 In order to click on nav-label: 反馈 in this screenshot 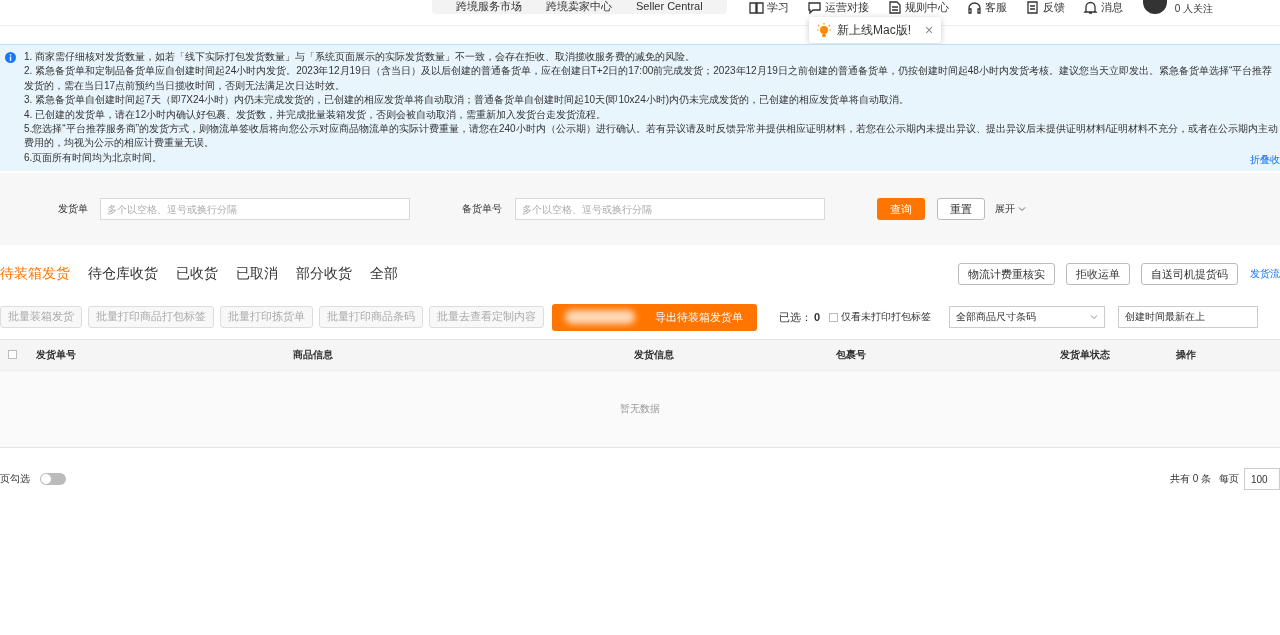, I will do `click(1053, 7)`.